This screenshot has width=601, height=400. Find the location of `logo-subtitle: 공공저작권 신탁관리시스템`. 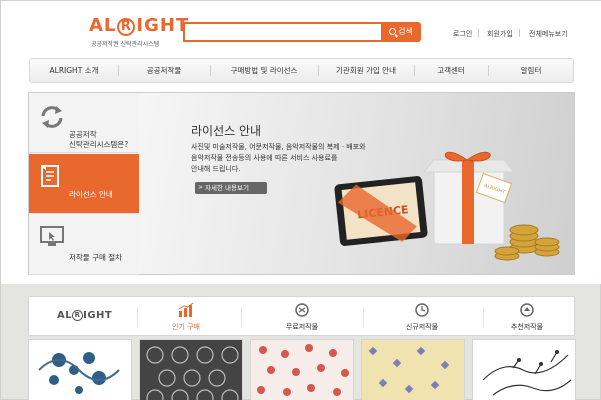

logo-subtitle: 공공저작권 신탁관리시스템 is located at coordinates (125, 44).